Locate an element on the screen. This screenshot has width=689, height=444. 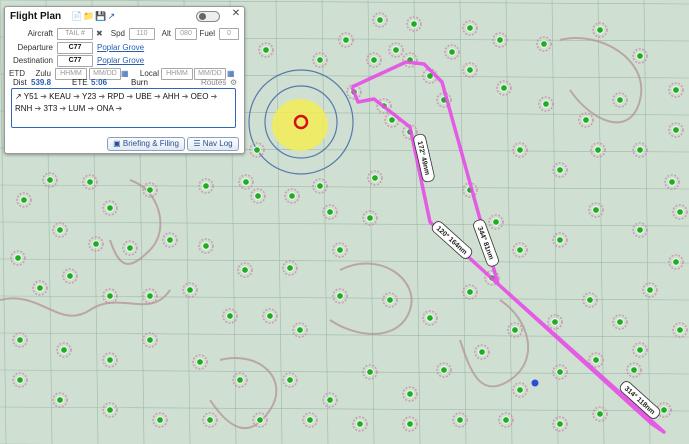
route-waypoint: ONA is located at coordinates (105, 108).